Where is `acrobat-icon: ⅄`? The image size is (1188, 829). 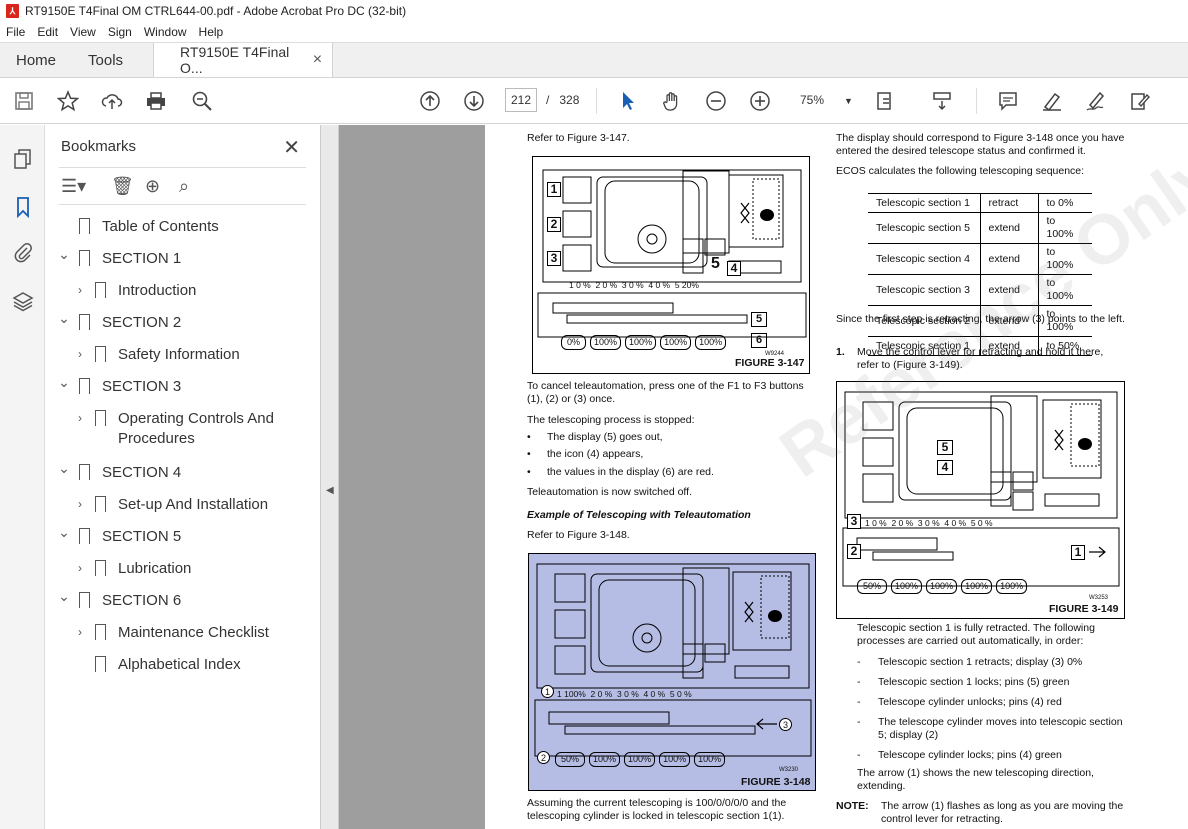 acrobat-icon: ⅄ is located at coordinates (12, 11).